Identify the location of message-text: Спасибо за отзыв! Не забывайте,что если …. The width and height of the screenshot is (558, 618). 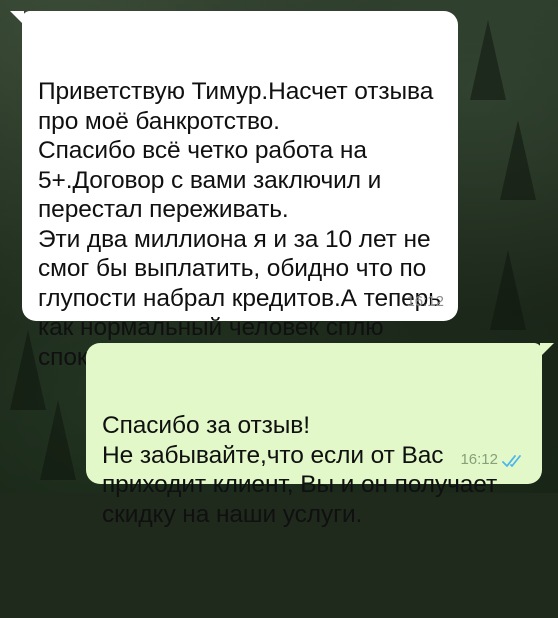
(300, 470).